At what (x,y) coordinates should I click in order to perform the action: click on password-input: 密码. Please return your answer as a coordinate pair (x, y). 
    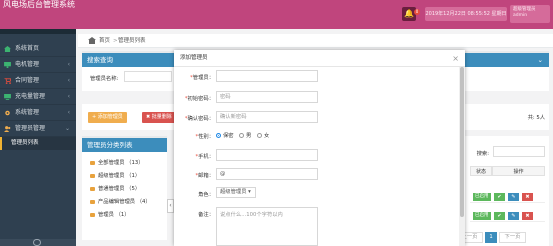
    Looking at the image, I should click on (267, 97).